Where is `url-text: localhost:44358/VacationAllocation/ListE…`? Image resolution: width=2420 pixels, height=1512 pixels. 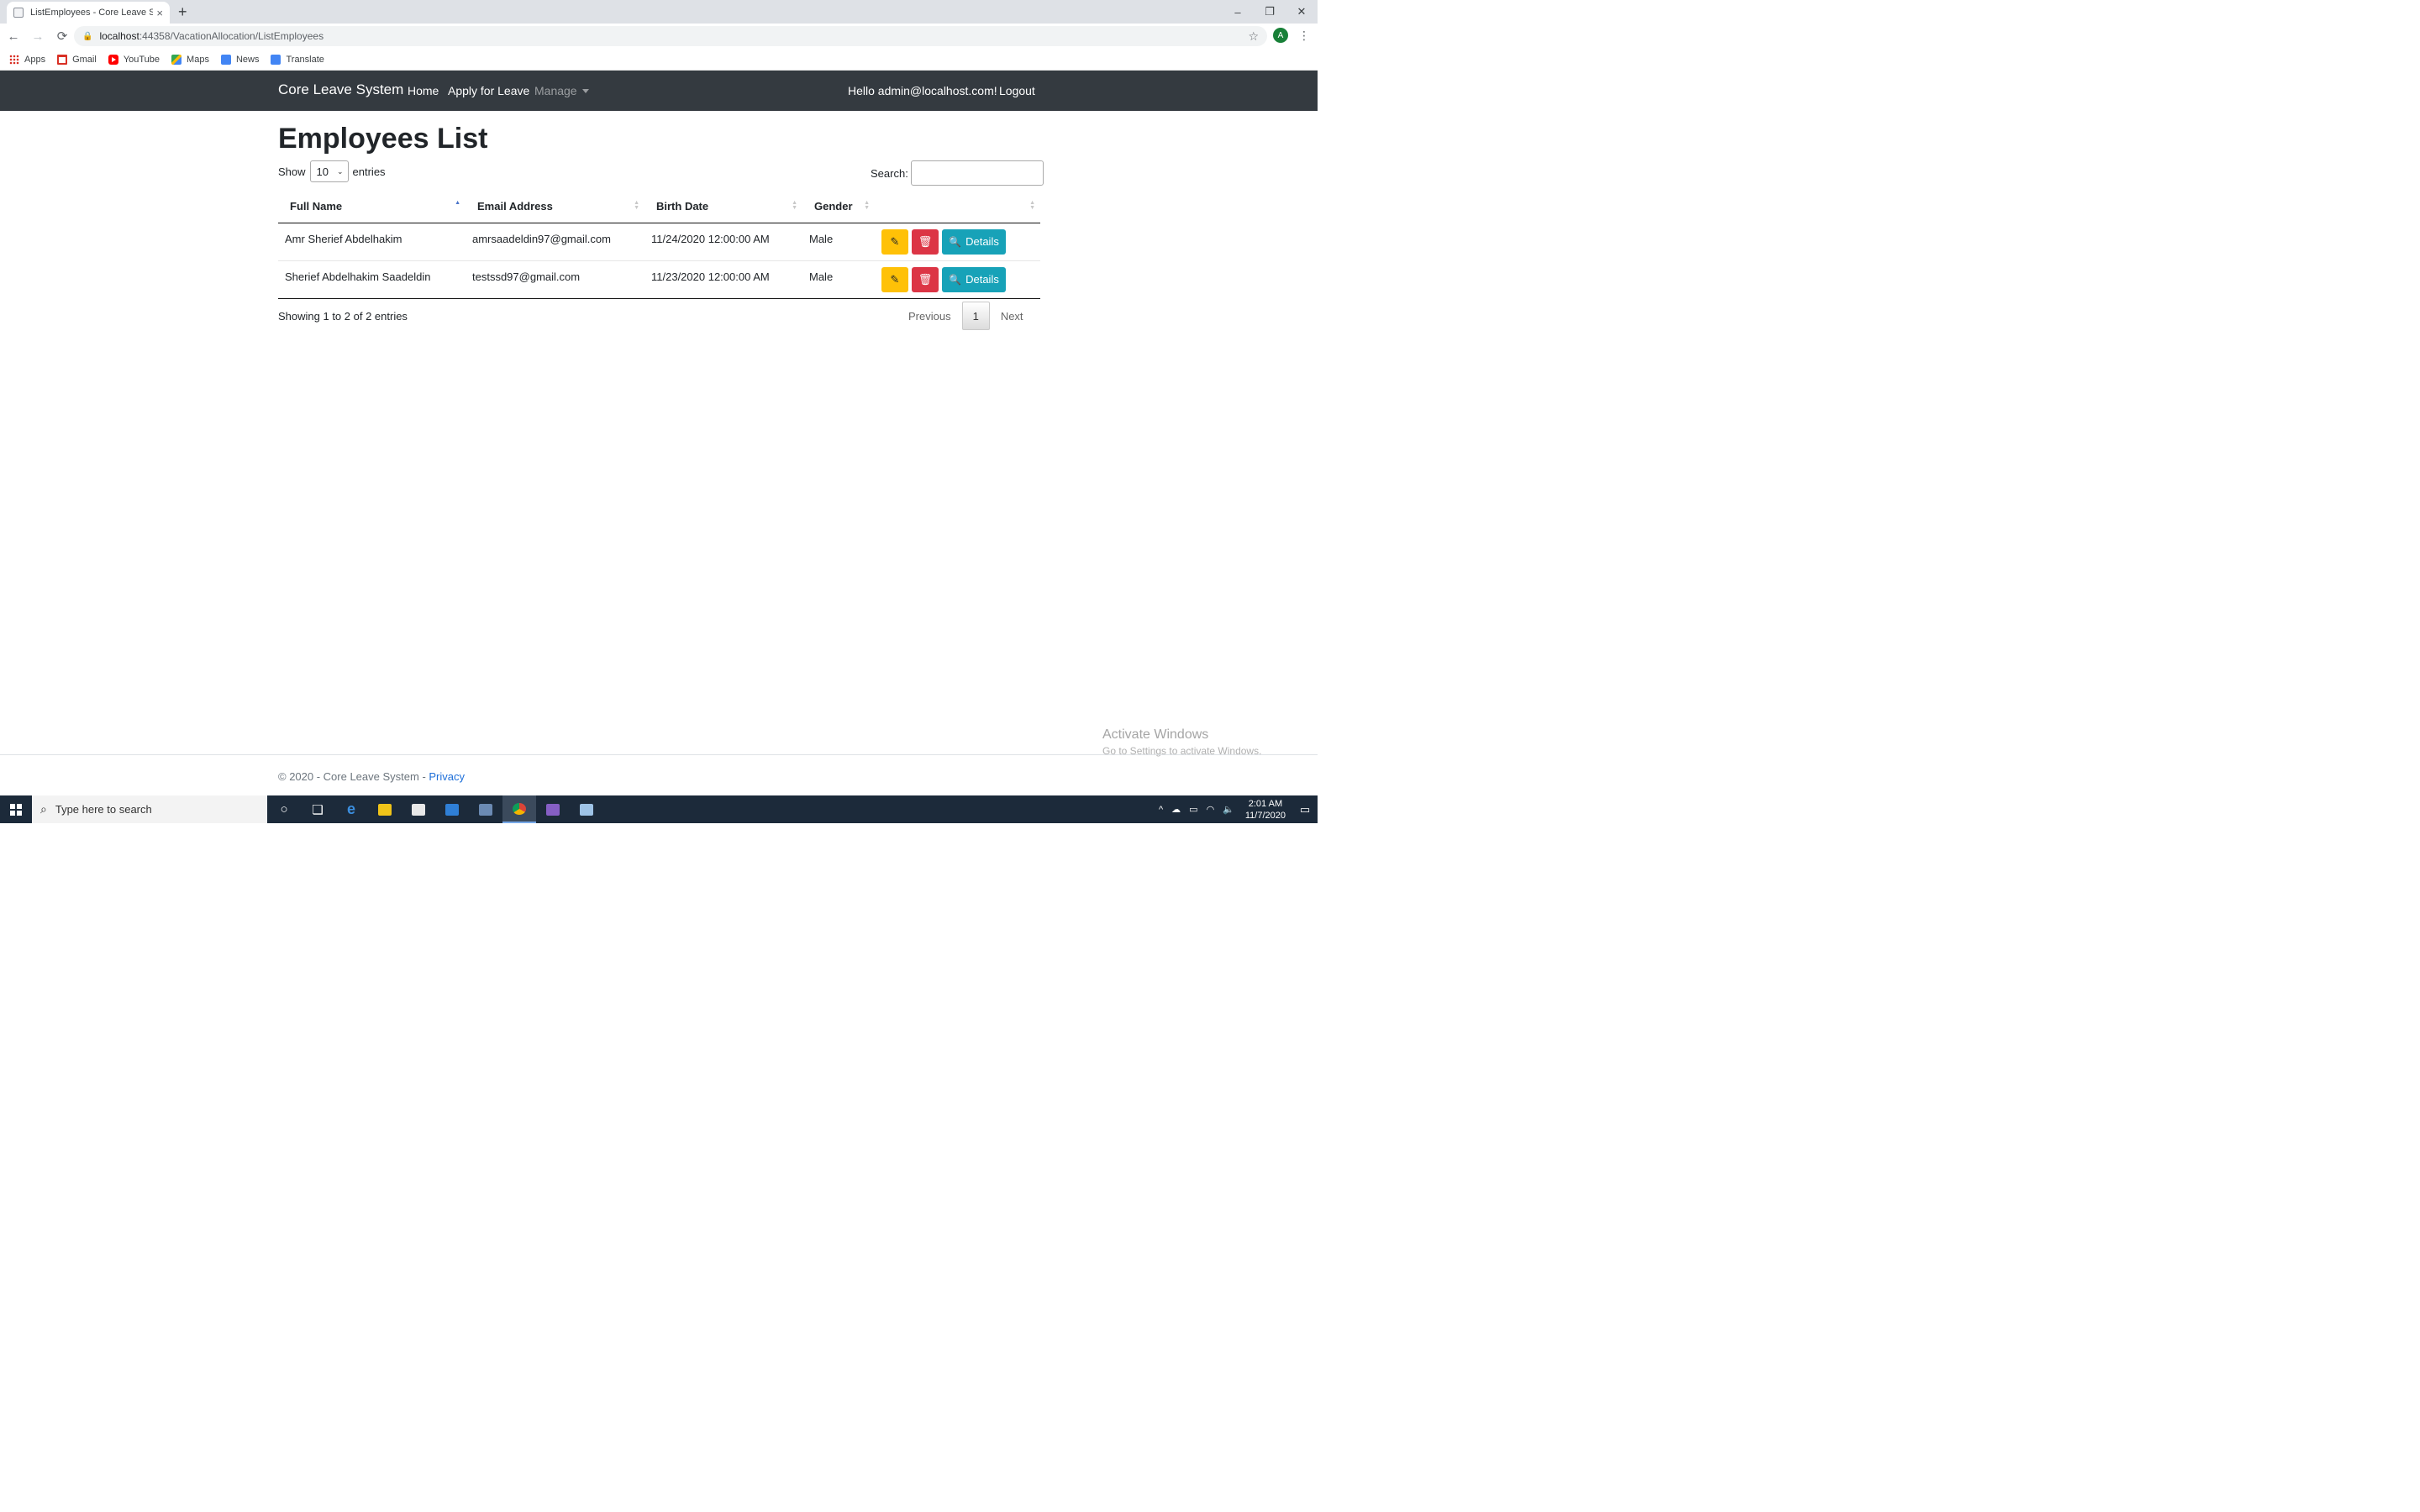
url-text: localhost:44358/VacationAllocation/ListE… is located at coordinates (211, 36).